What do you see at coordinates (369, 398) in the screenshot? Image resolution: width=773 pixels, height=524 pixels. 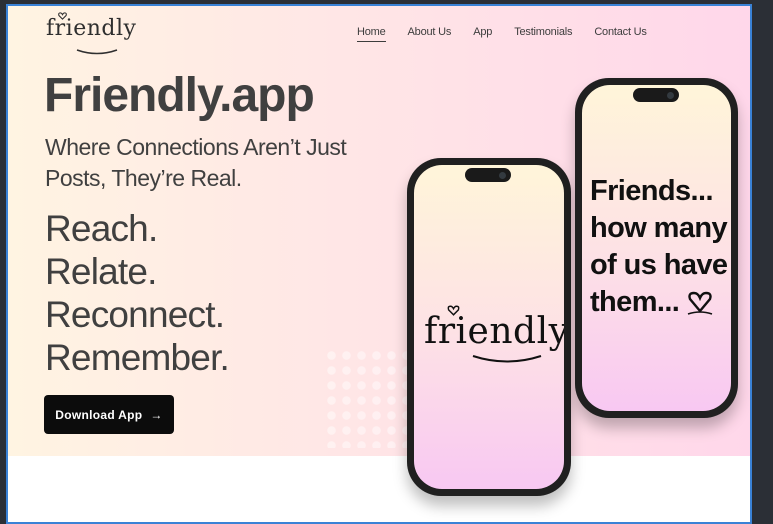 I see `decorative-dots` at bounding box center [369, 398].